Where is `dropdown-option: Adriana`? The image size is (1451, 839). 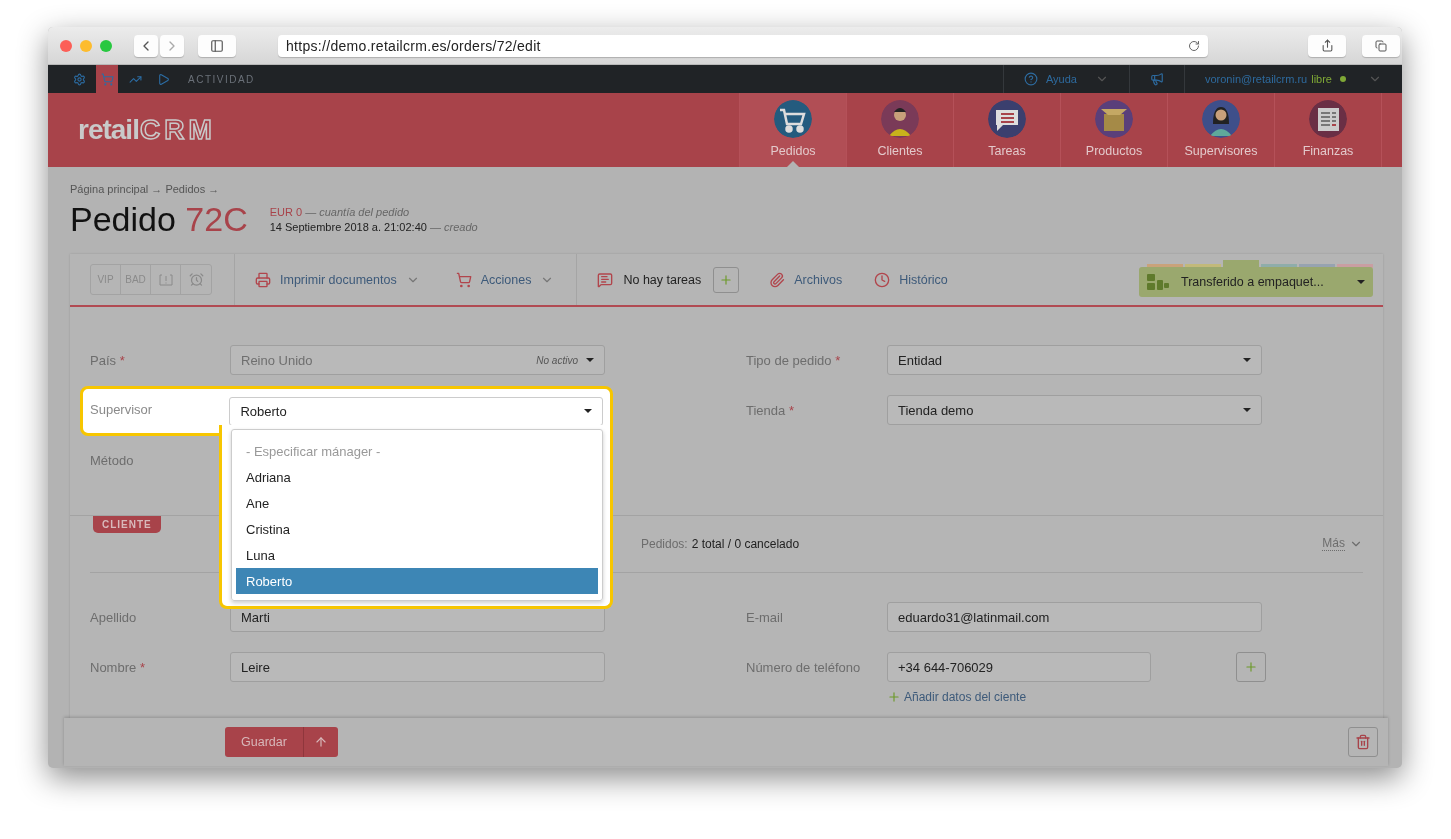 dropdown-option: Adriana is located at coordinates (417, 477).